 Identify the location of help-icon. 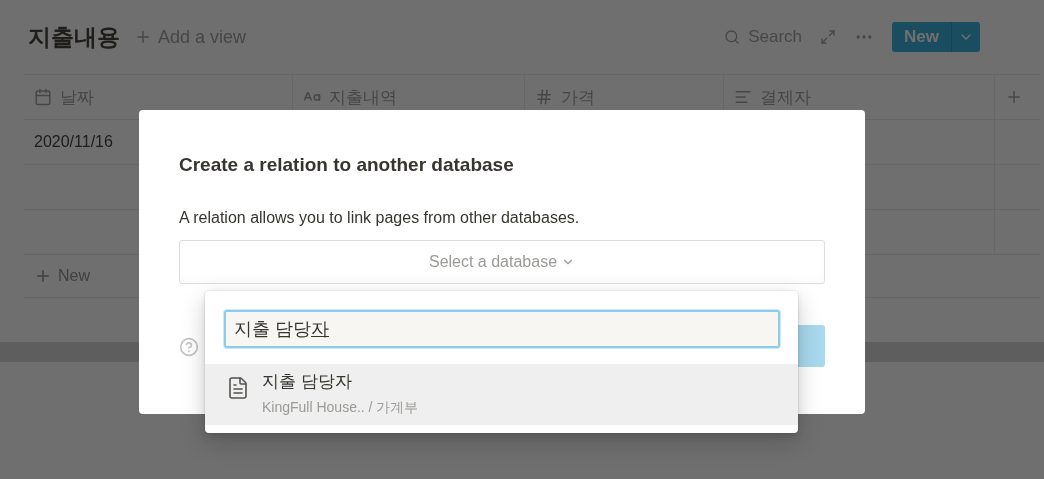
(189, 347).